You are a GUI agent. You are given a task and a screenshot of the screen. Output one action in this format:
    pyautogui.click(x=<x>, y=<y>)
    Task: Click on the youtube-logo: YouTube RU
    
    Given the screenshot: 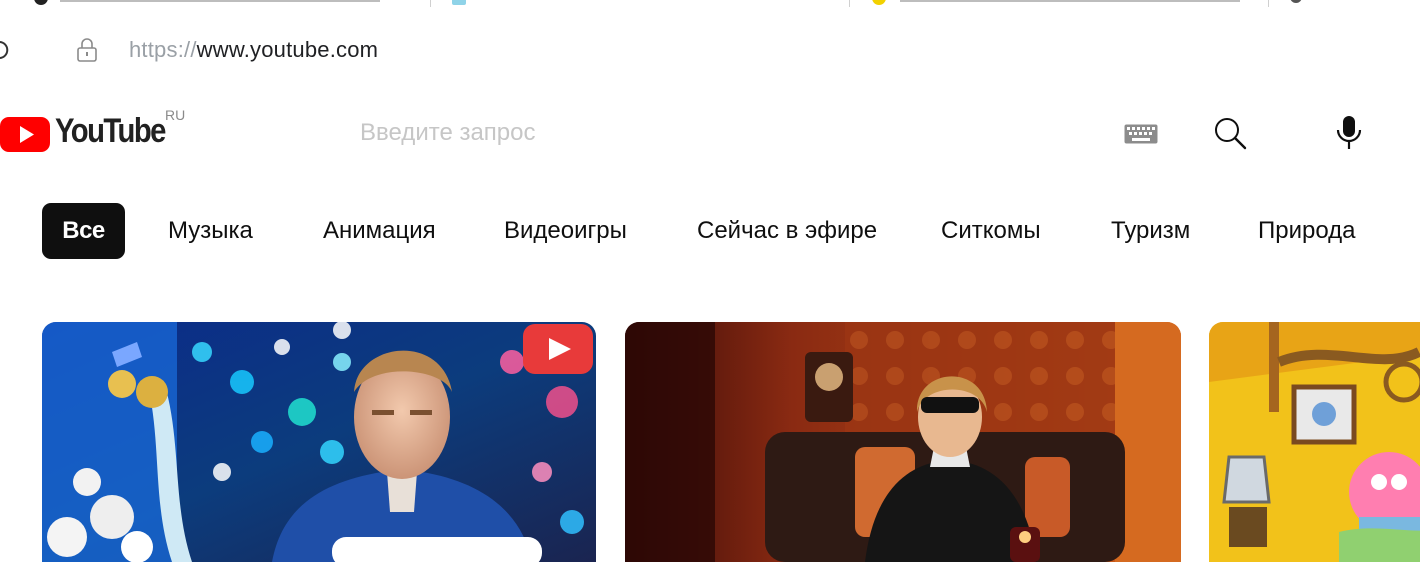 What is the action you would take?
    pyautogui.click(x=95, y=130)
    